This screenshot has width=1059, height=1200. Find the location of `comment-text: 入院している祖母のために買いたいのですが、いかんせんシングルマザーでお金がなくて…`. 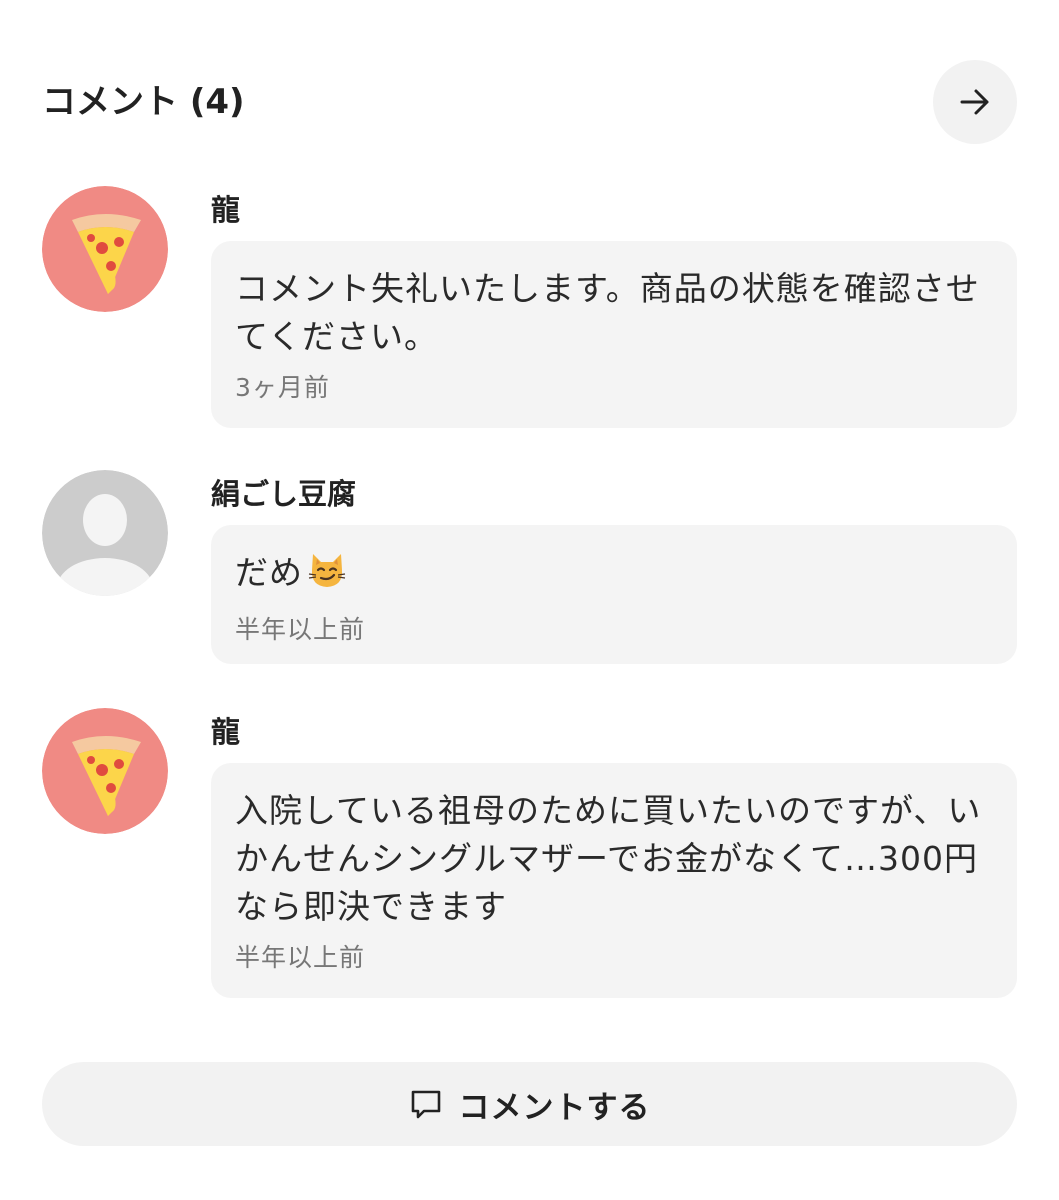

comment-text: 入院している祖母のために買いたいのですが、いかんせんシングルマザーでお金がなくて… is located at coordinates (608, 858).